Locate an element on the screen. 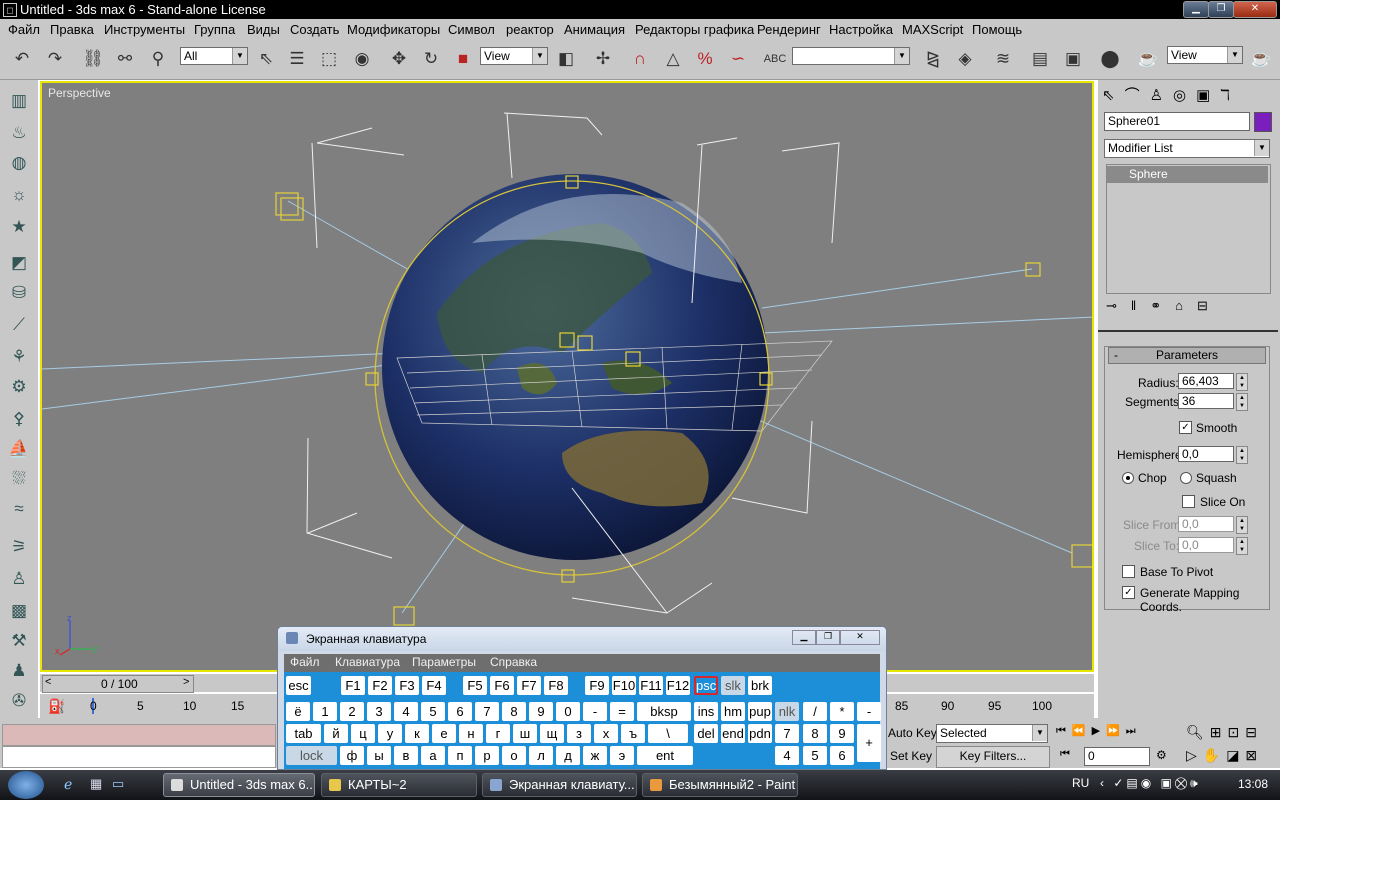 The image size is (1390, 874). stack-item-sphere: Sphere is located at coordinates (1187, 174).